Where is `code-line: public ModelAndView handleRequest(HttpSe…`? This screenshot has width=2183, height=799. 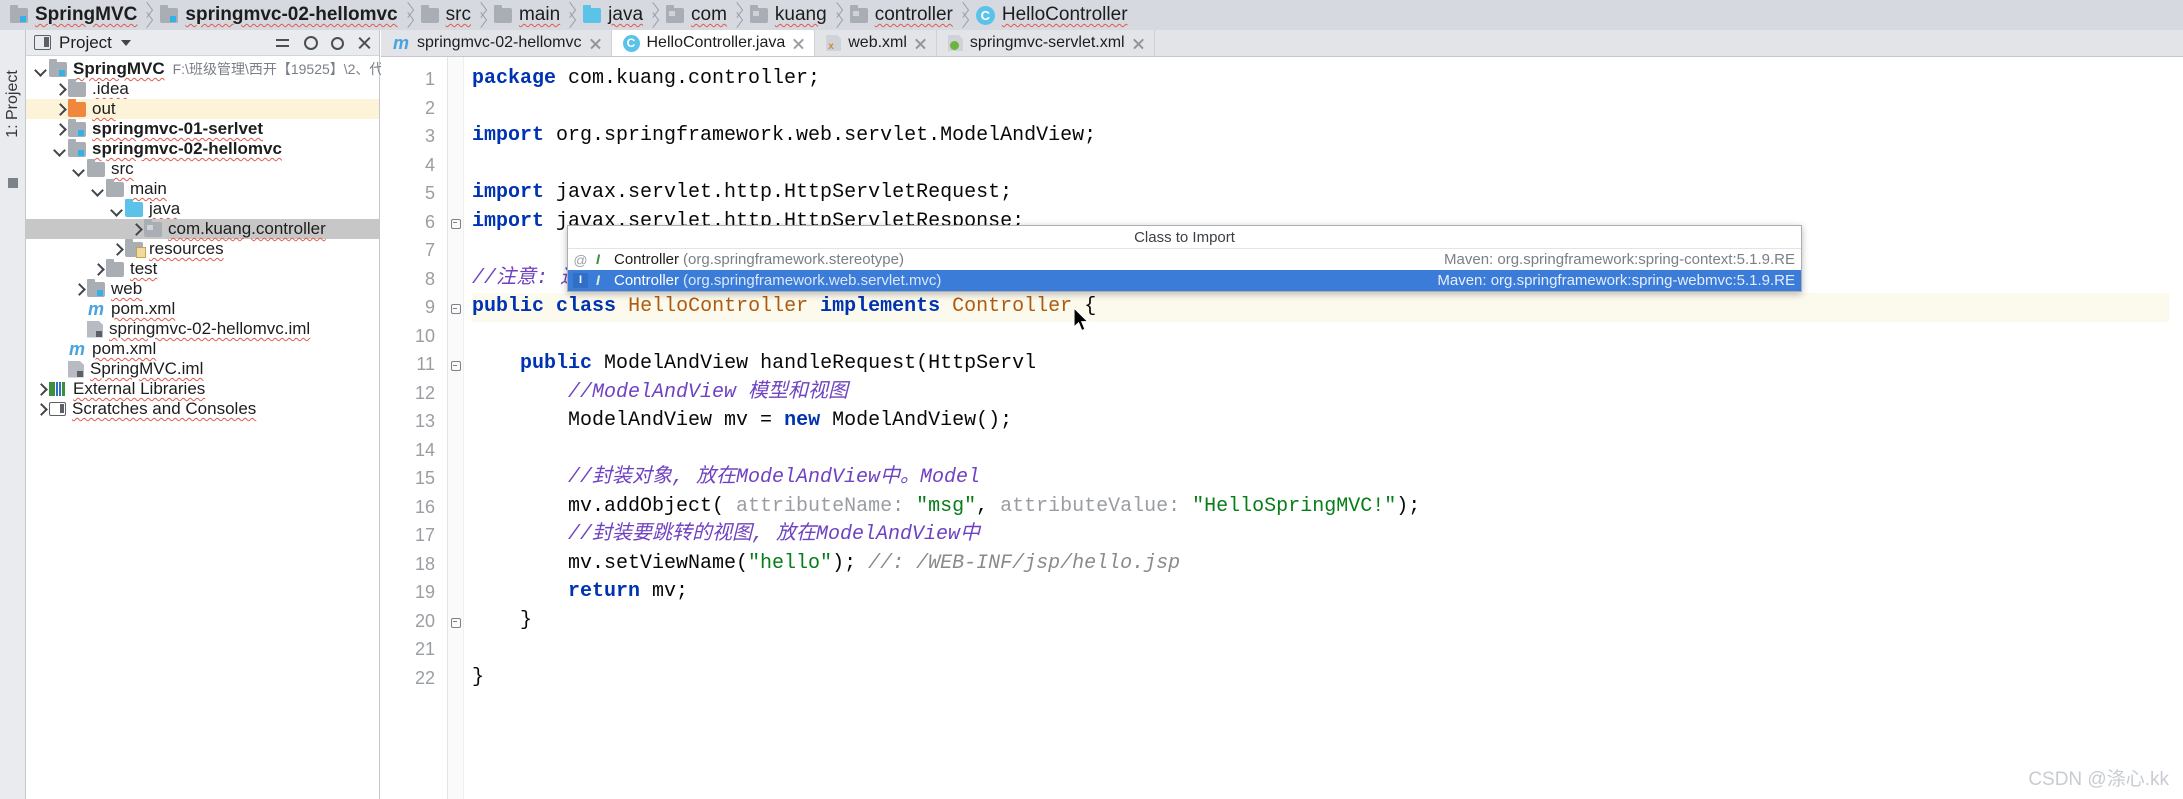 code-line: public ModelAndView handleRequest(HttpSe… is located at coordinates (1327, 364).